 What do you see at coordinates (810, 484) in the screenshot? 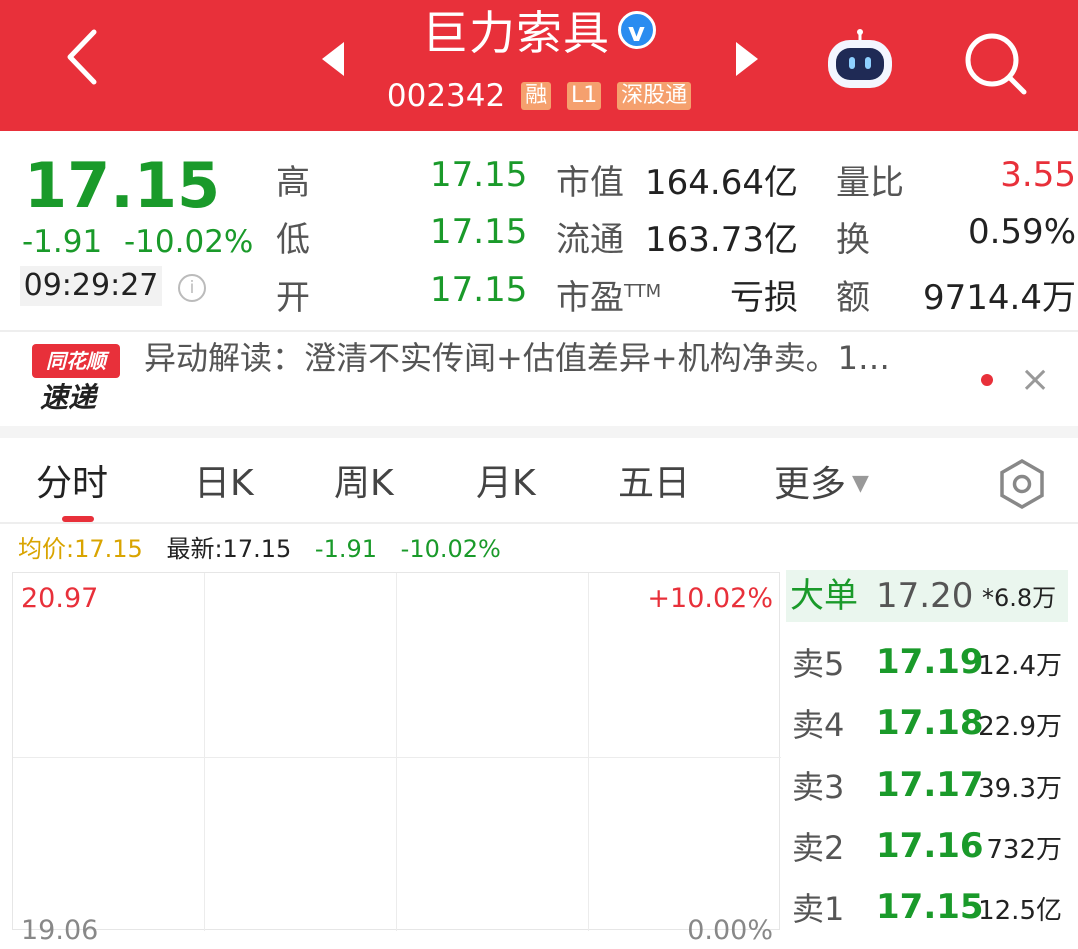
I see `tab-more-label: 更多` at bounding box center [810, 484].